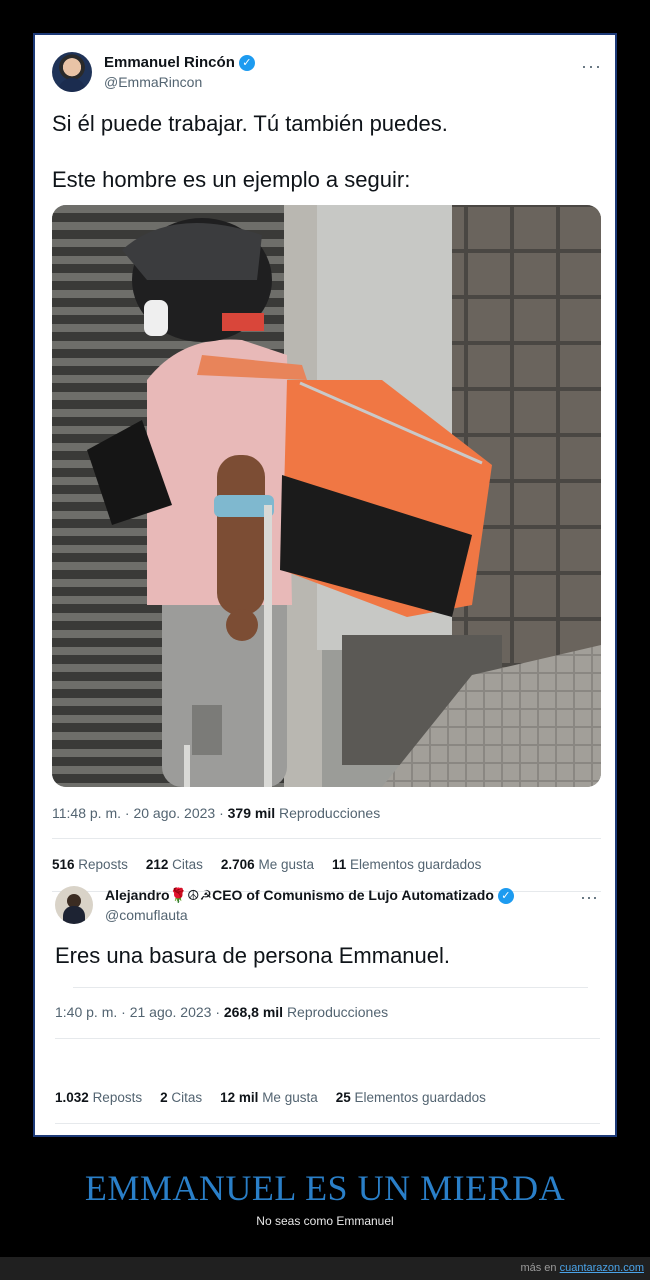 The height and width of the screenshot is (1280, 650). What do you see at coordinates (253, 1012) in the screenshot?
I see `reply-views-count: 268,8 mil` at bounding box center [253, 1012].